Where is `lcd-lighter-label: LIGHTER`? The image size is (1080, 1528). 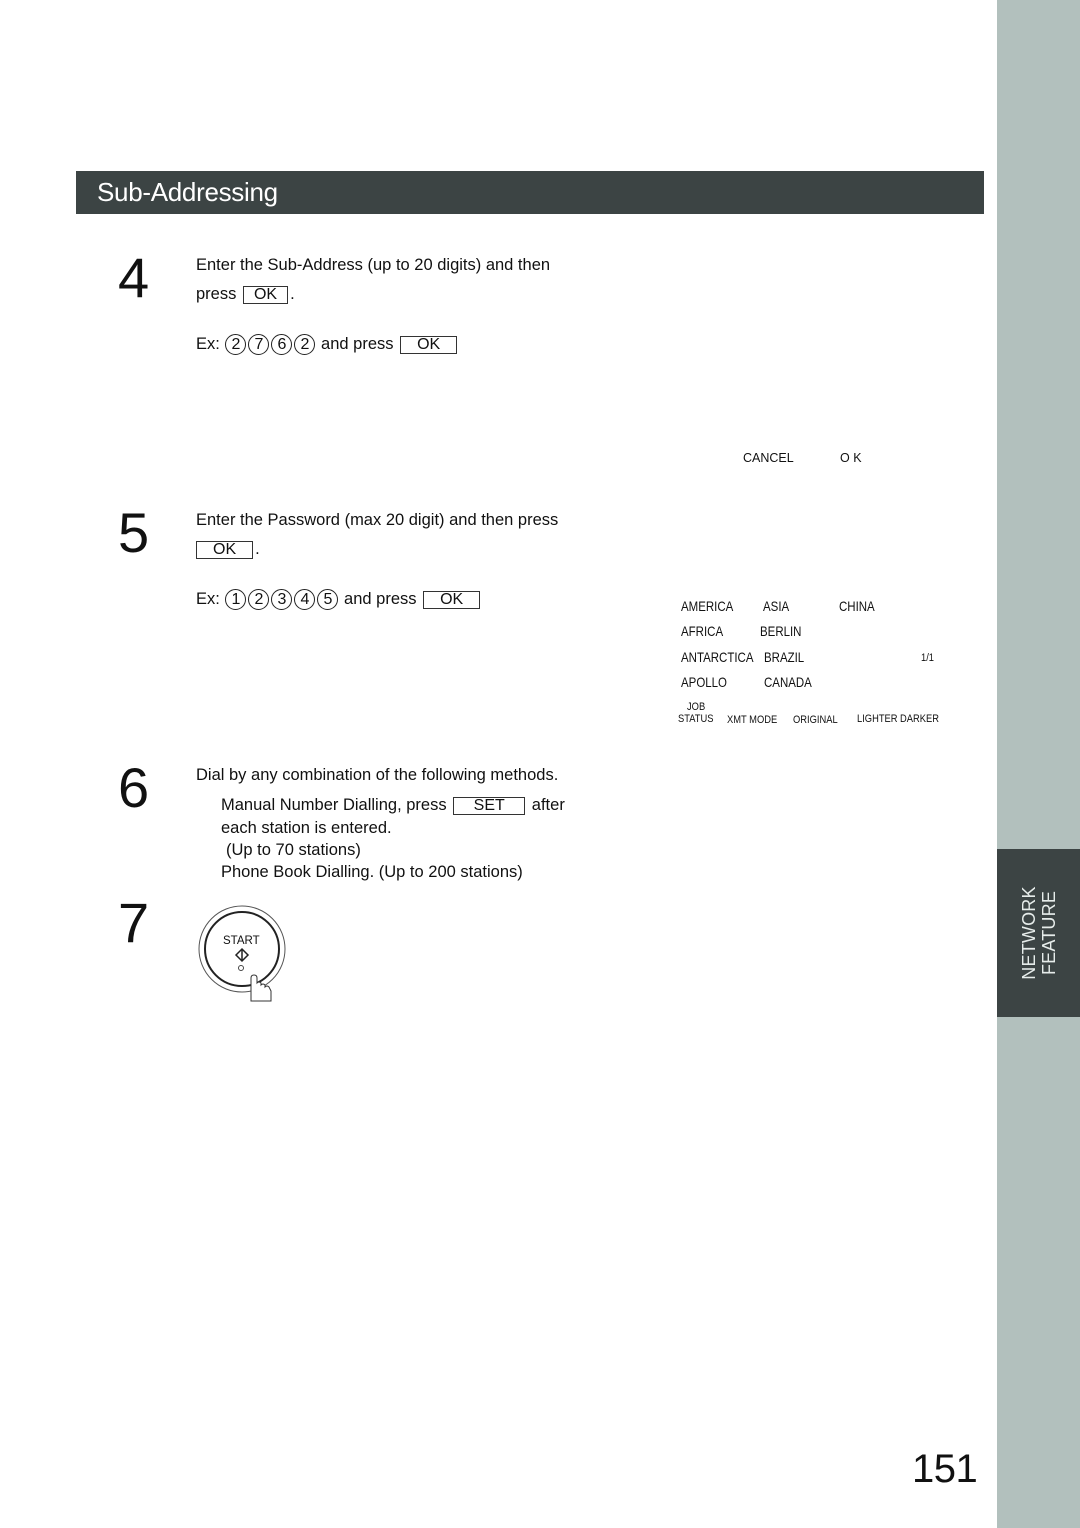 lcd-lighter-label: LIGHTER is located at coordinates (877, 719).